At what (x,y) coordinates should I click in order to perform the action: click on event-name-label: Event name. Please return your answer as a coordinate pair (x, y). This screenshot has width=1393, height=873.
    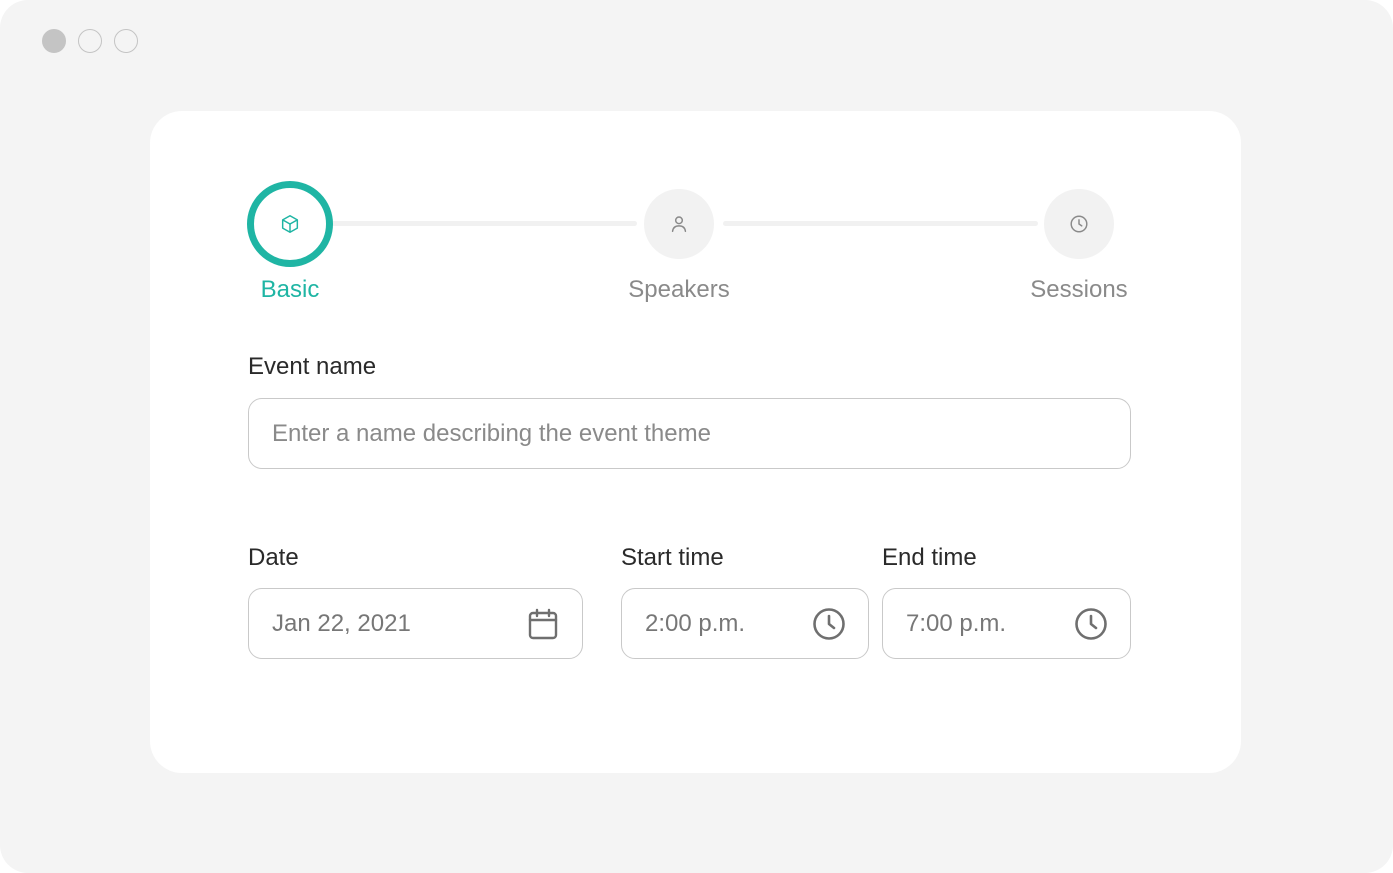
    Looking at the image, I should click on (312, 366).